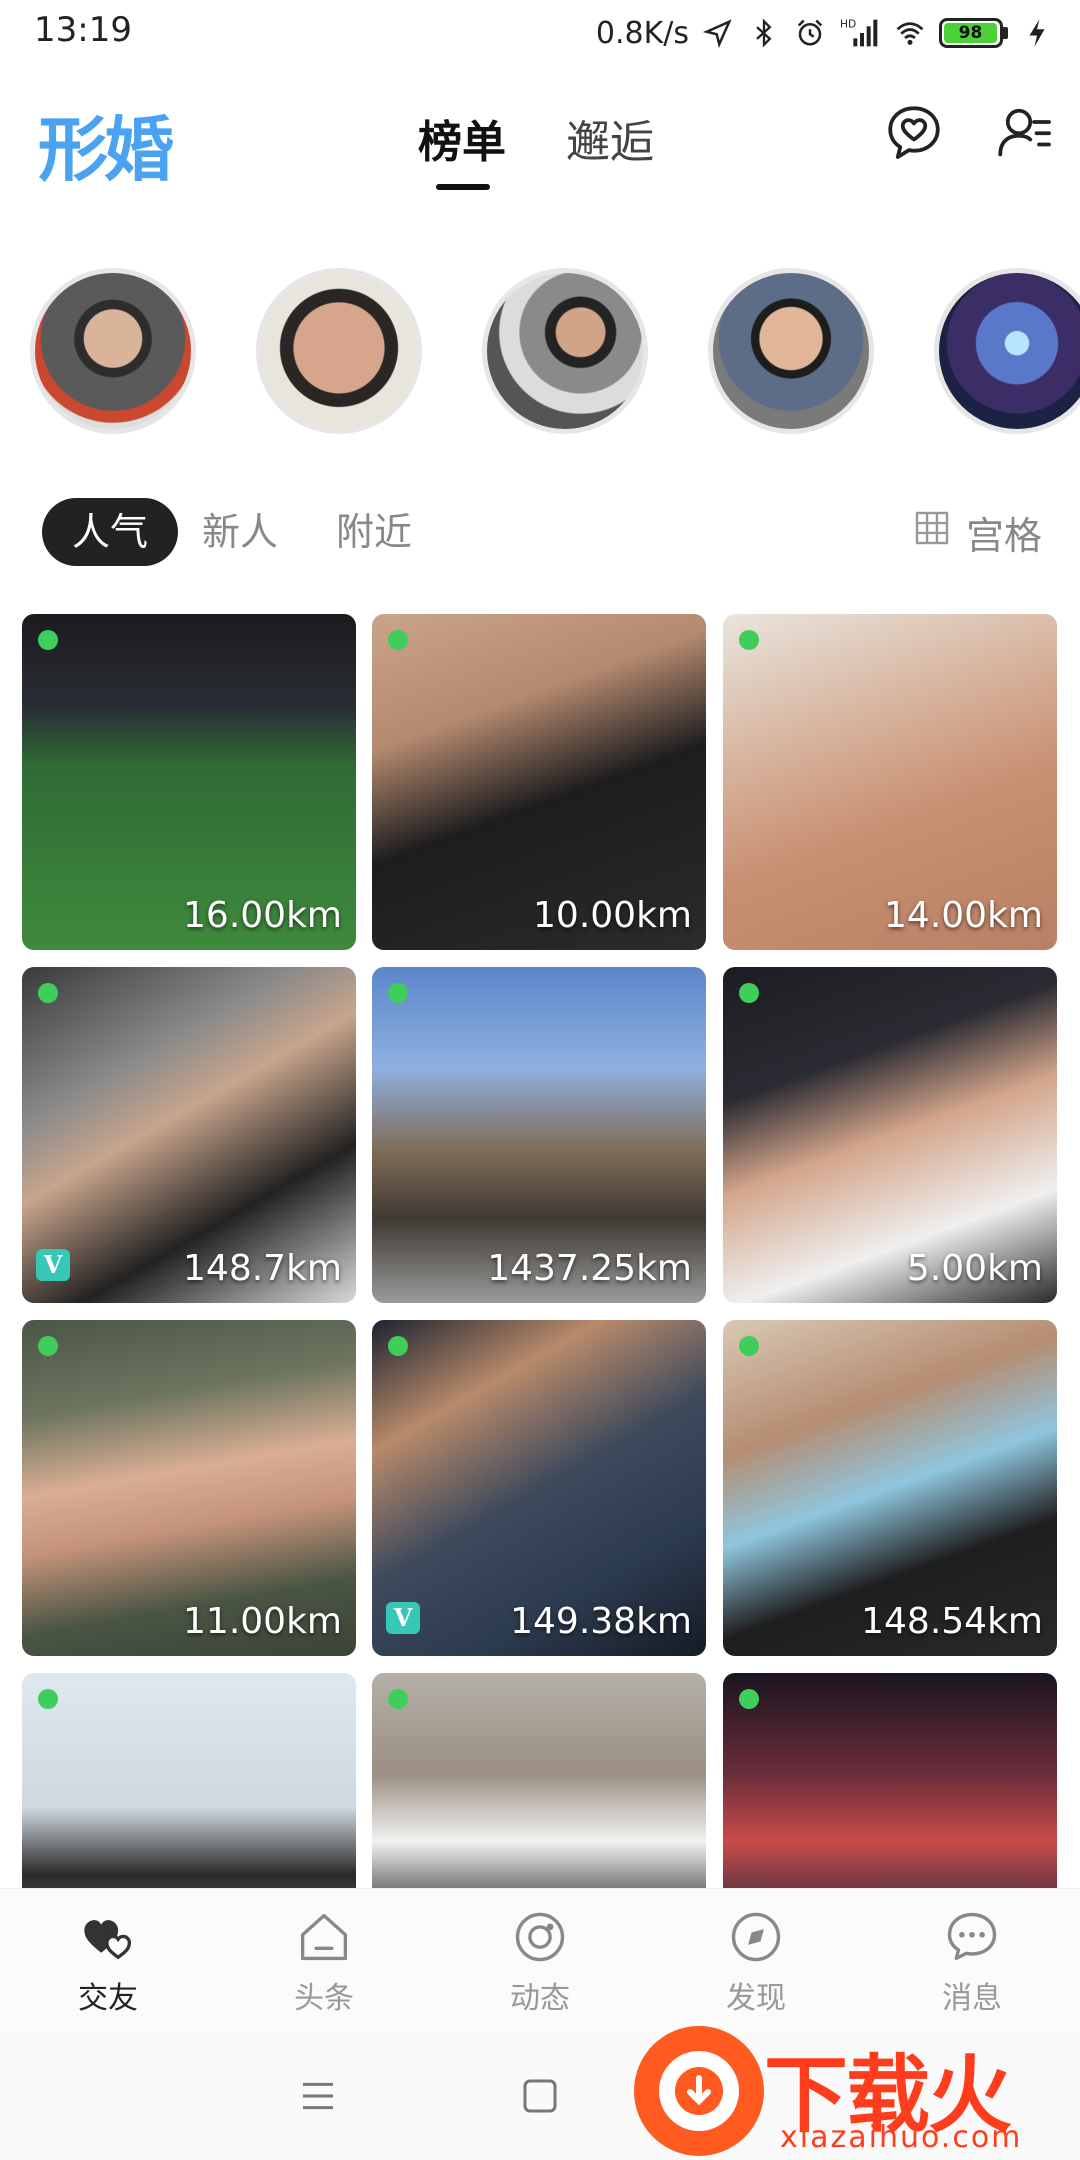 This screenshot has height=2160, width=1080. Describe the element at coordinates (318, 2096) in the screenshot. I see `menu-icon` at that location.